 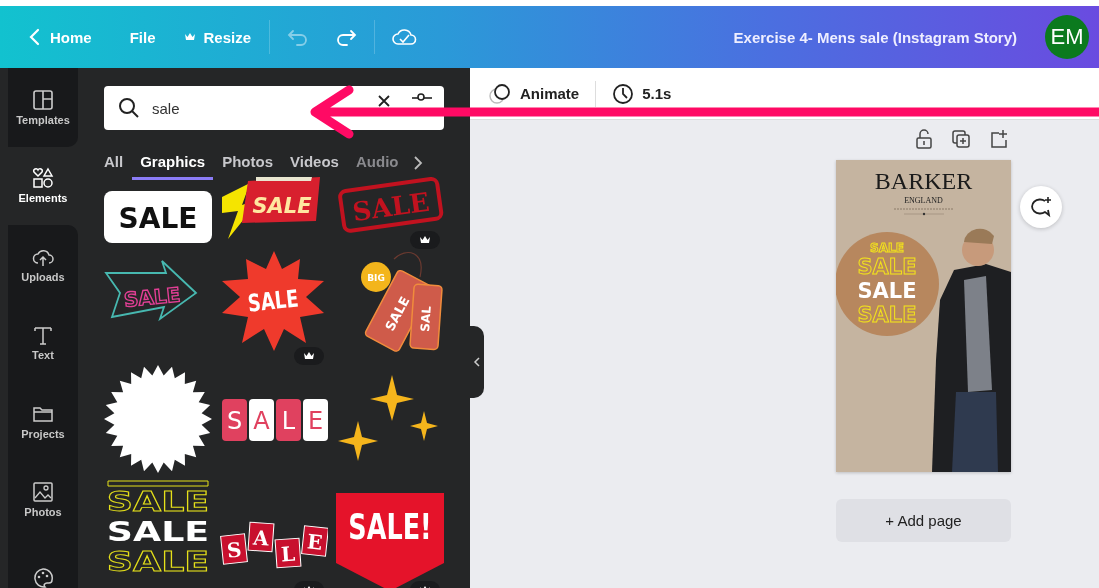 I want to click on category-tab: Graphics, so click(x=173, y=163).